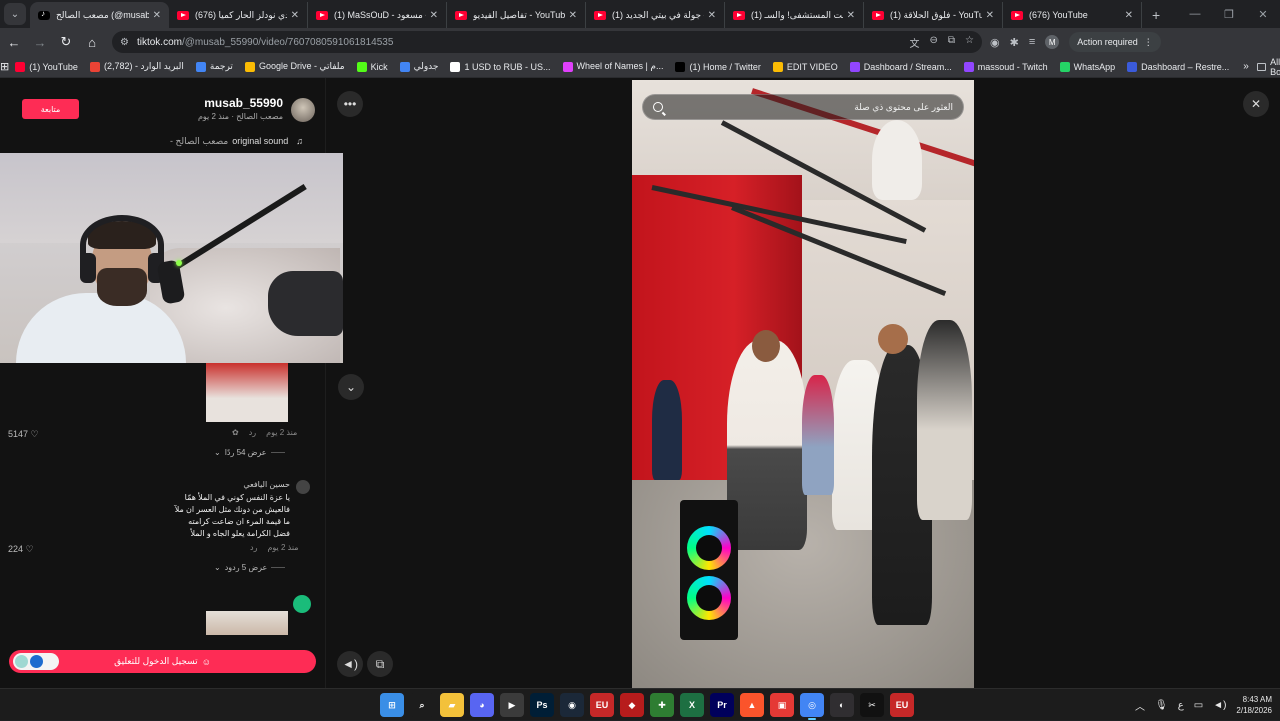 This screenshot has width=1280, height=721. I want to click on browser-tab: (1) MaSsOuD - مسعود - Y ✕, so click(377, 15).